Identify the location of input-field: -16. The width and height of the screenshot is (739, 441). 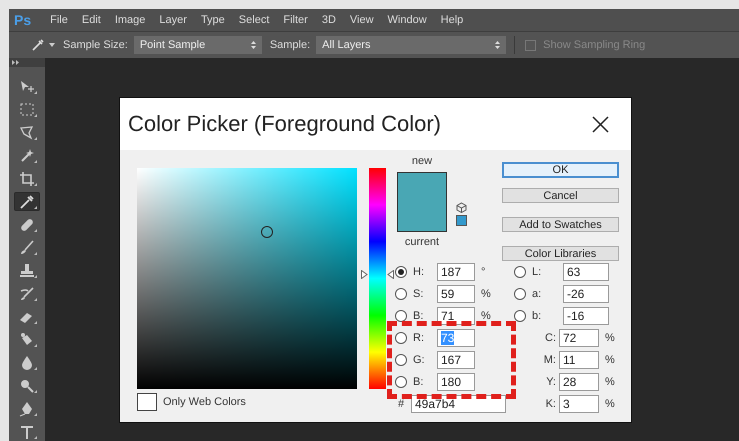
(586, 316).